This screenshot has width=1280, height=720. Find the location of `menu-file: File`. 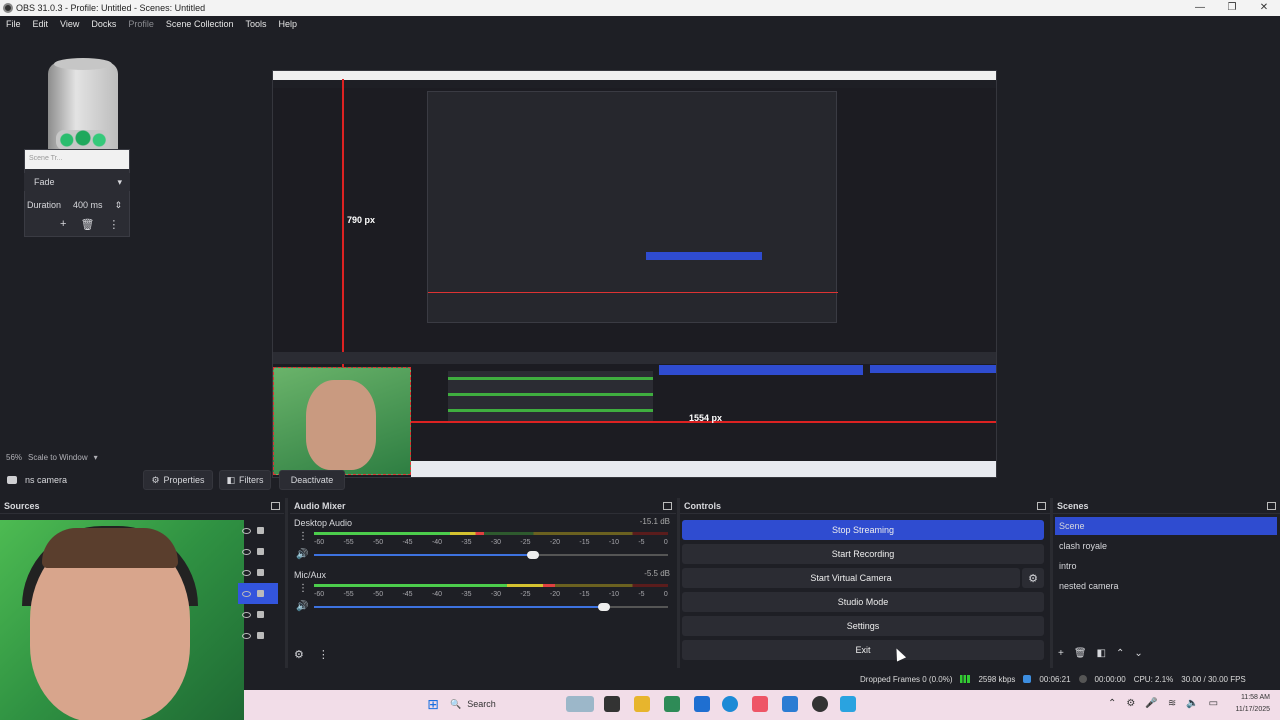

menu-file: File is located at coordinates (13, 24).